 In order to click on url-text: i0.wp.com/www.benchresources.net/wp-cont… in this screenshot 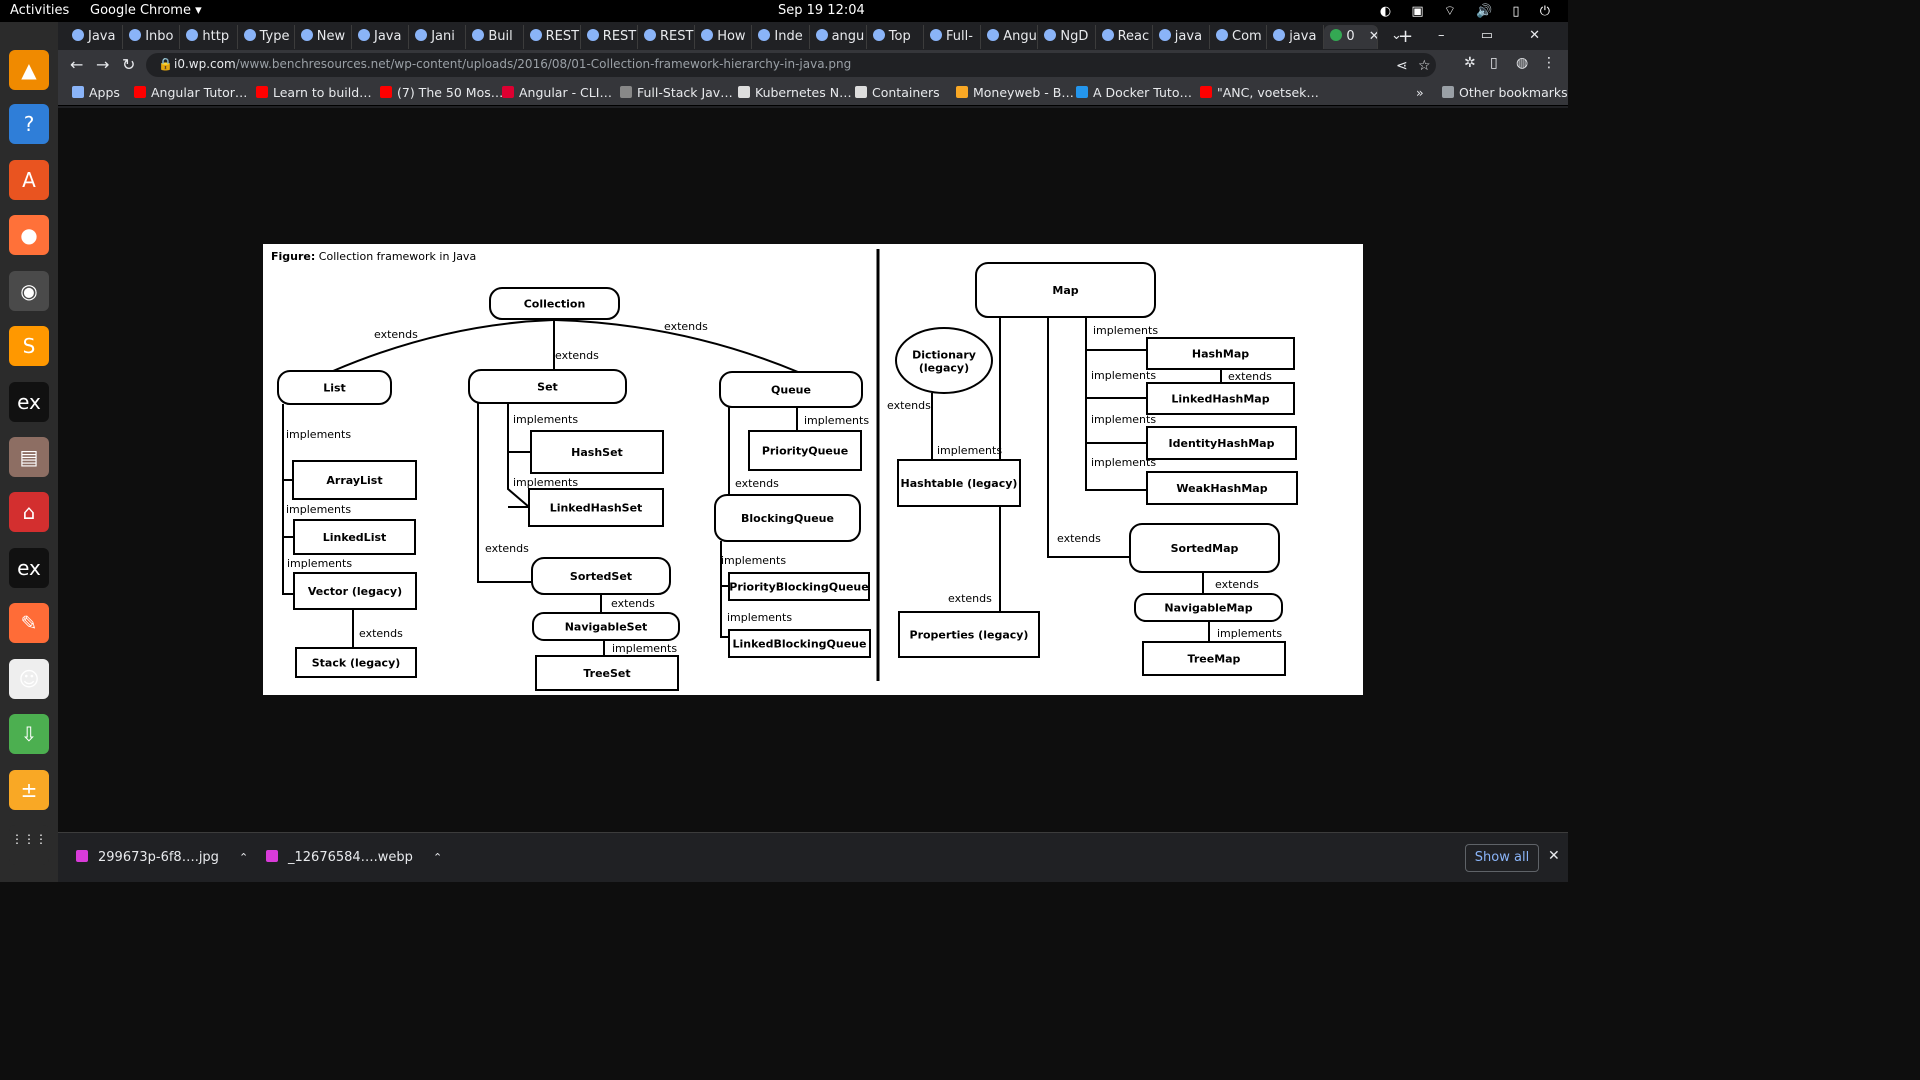, I will do `click(512, 64)`.